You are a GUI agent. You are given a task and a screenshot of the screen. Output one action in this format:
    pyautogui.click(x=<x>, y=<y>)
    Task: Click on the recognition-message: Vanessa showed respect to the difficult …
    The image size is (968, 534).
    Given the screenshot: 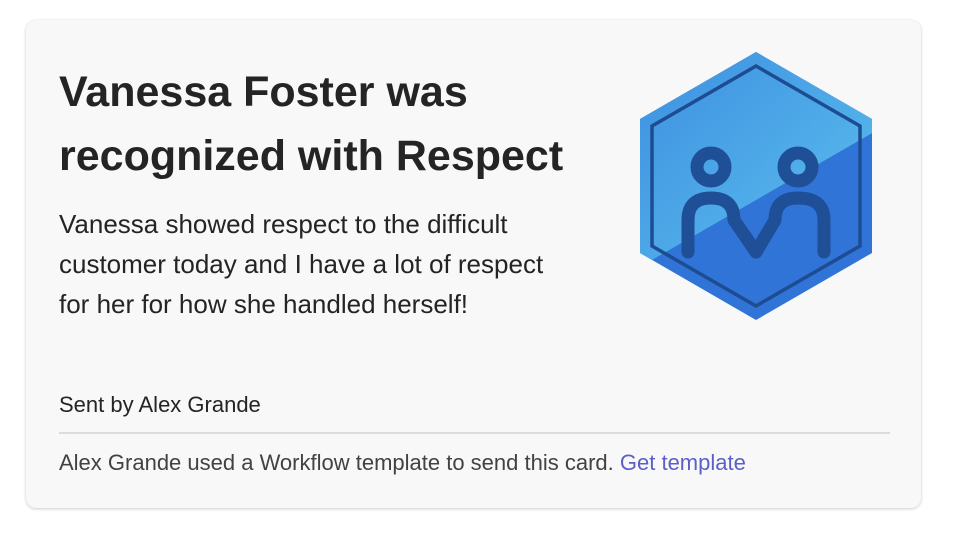 What is the action you would take?
    pyautogui.click(x=301, y=264)
    